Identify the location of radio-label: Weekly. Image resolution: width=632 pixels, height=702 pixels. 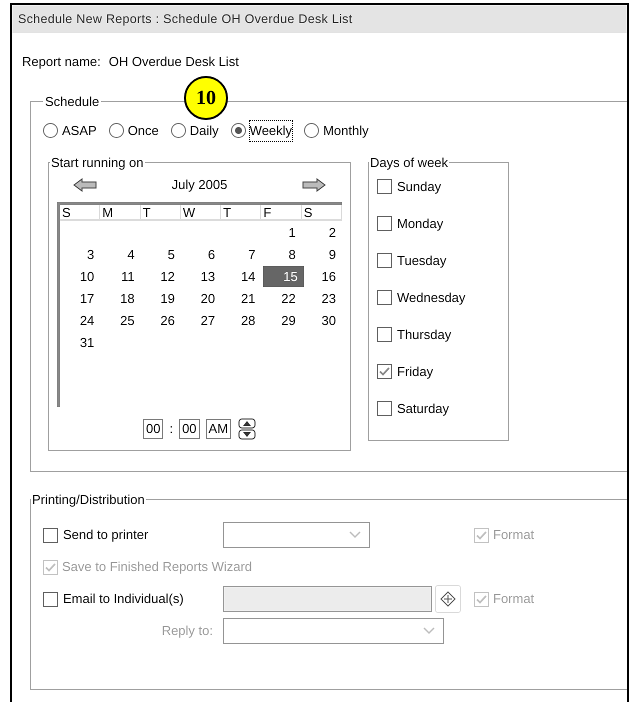
(271, 130).